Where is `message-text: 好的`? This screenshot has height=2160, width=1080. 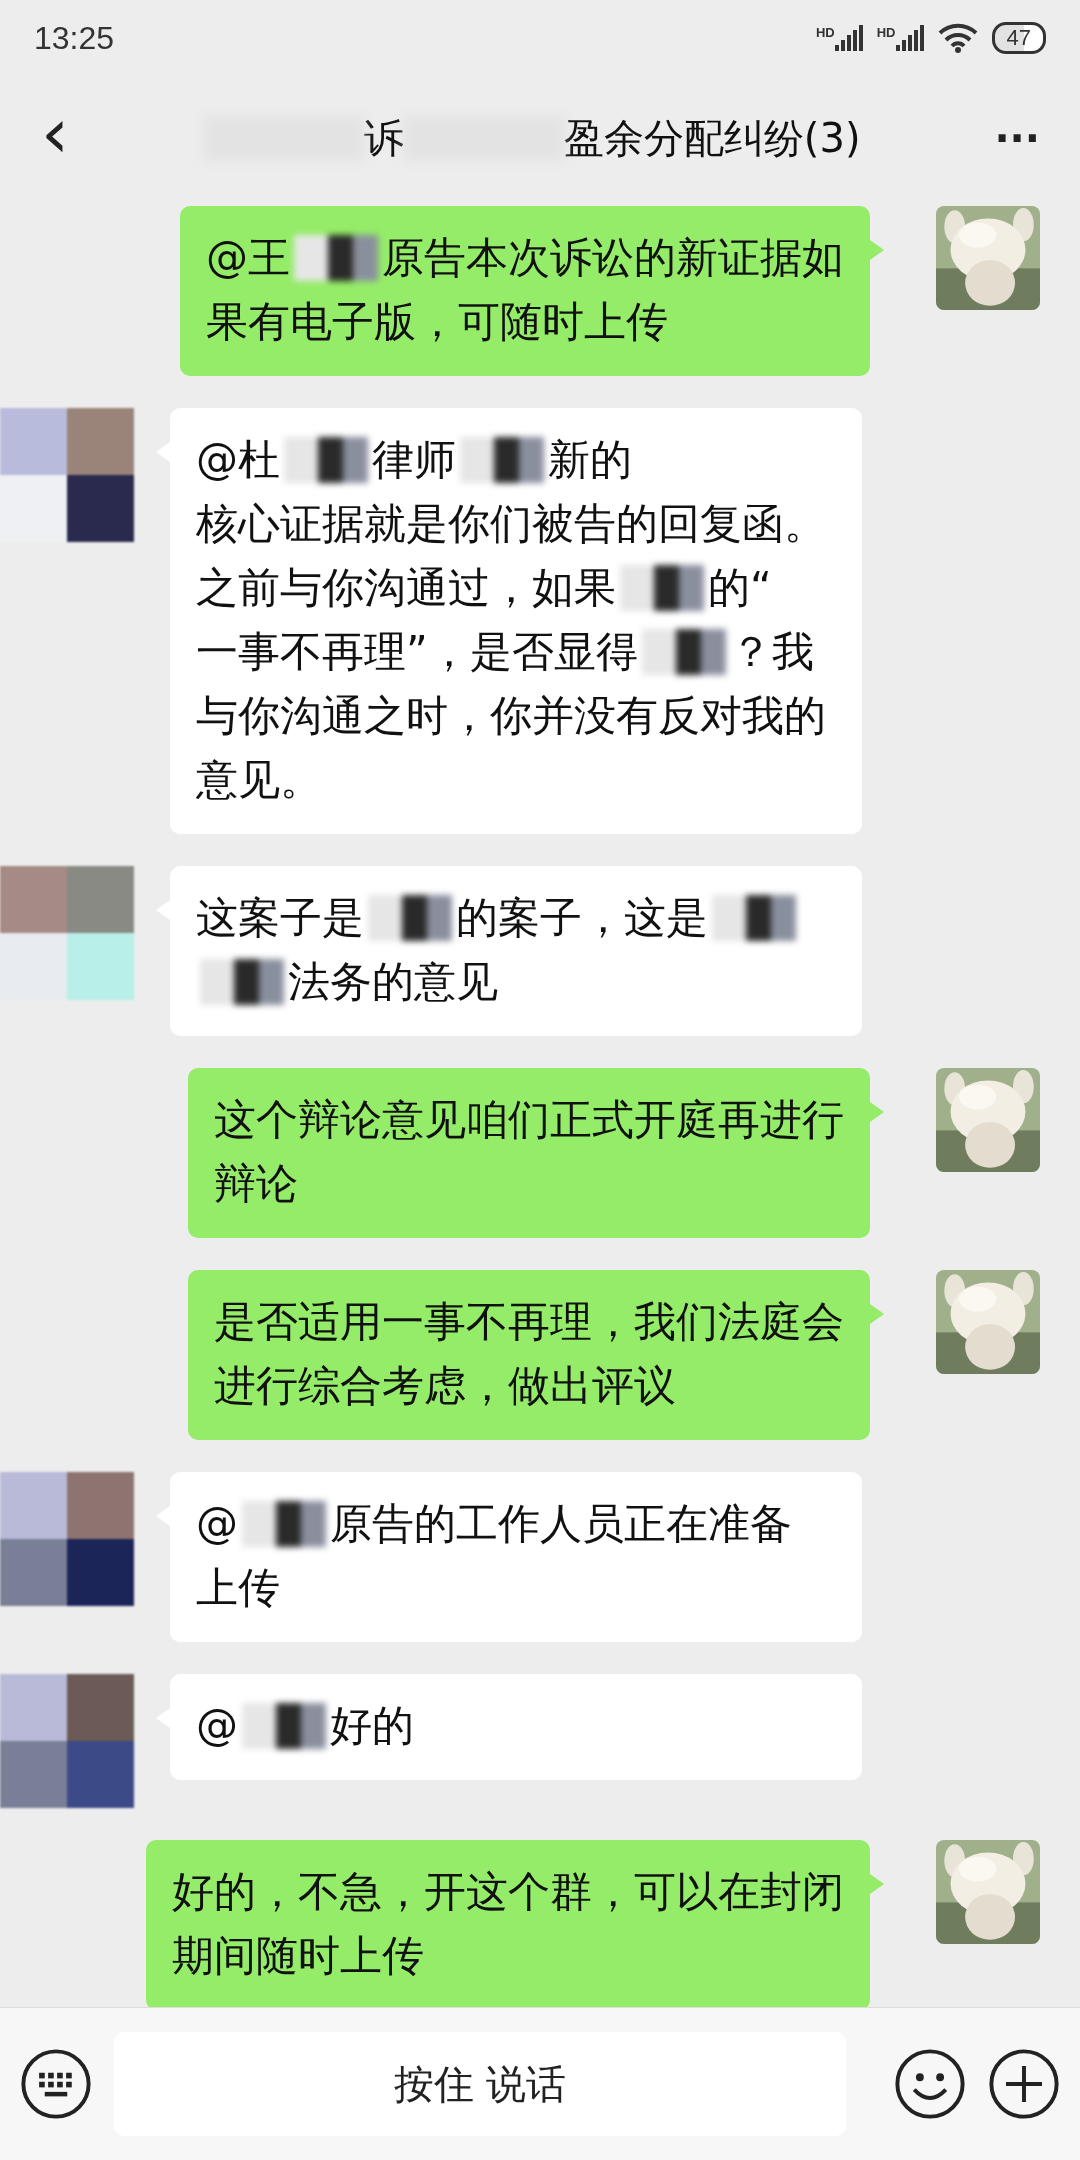
message-text: 好的 is located at coordinates (372, 1726).